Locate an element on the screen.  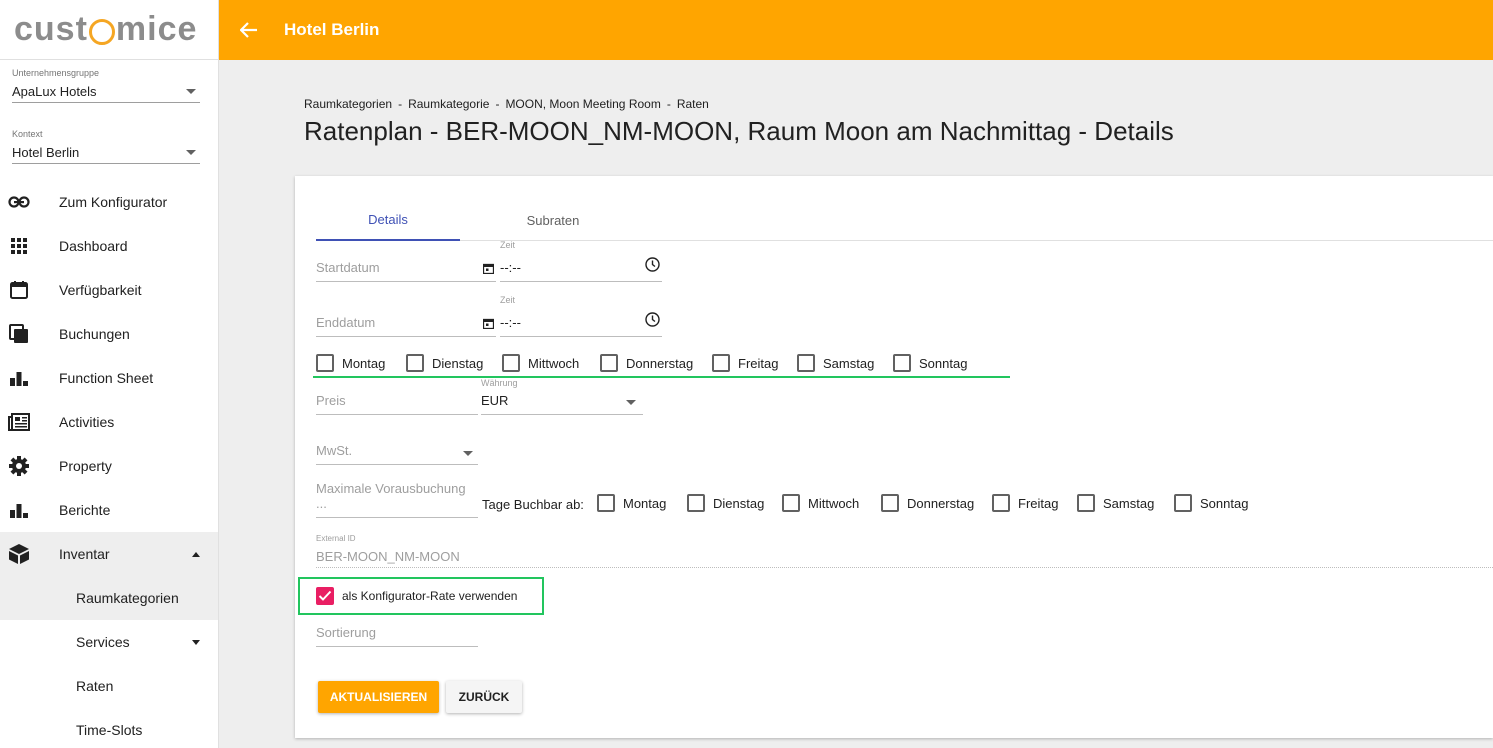
bookable-checkbox-montag: Montag is located at coordinates (631, 503).